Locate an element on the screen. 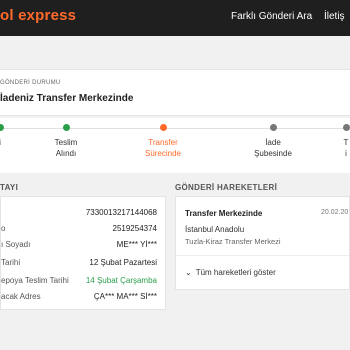  detail-value: 2519254374 is located at coordinates (135, 228).